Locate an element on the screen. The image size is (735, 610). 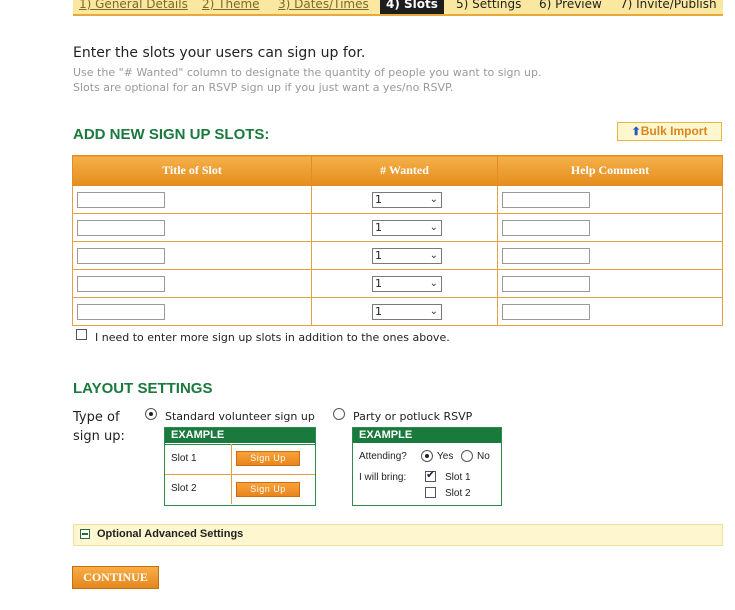
bulk-import-button: ⬆Bulk Import is located at coordinates (669, 131).